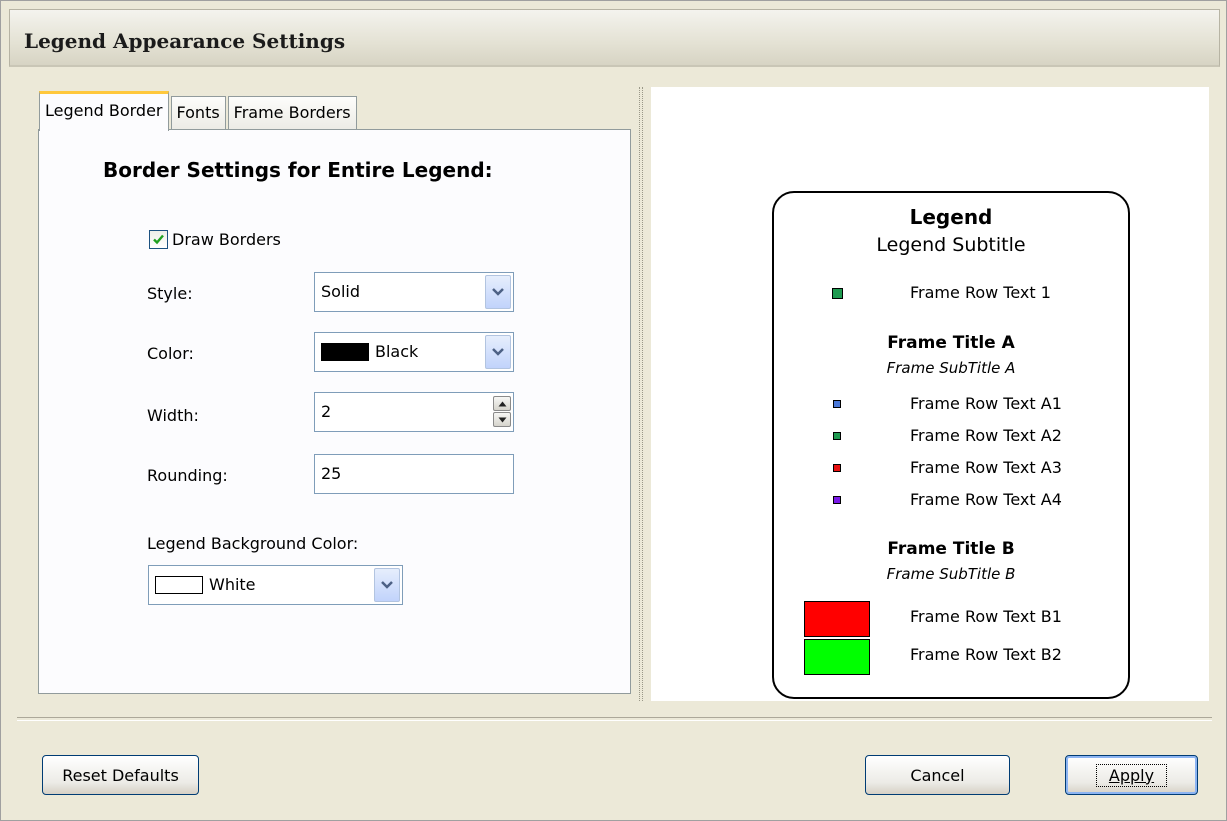  I want to click on spin-down-button, so click(502, 419).